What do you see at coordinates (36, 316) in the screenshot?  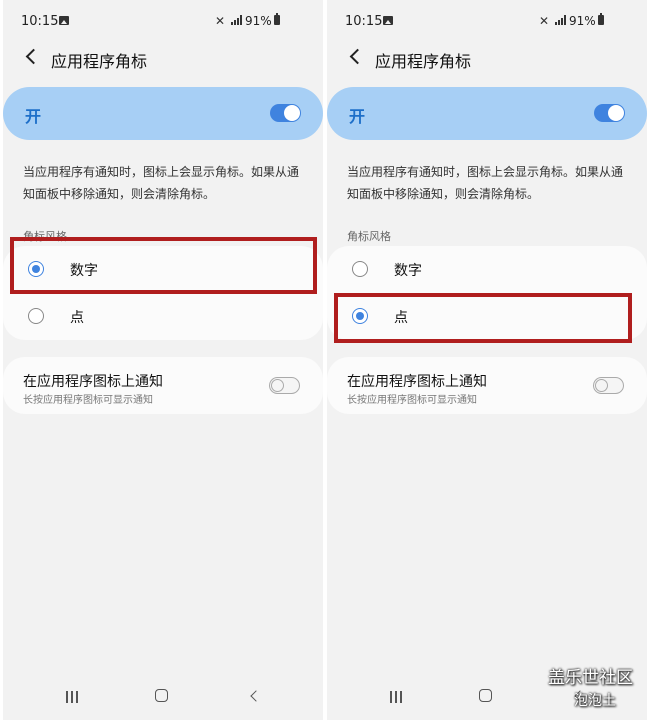 I see `radio-dot` at bounding box center [36, 316].